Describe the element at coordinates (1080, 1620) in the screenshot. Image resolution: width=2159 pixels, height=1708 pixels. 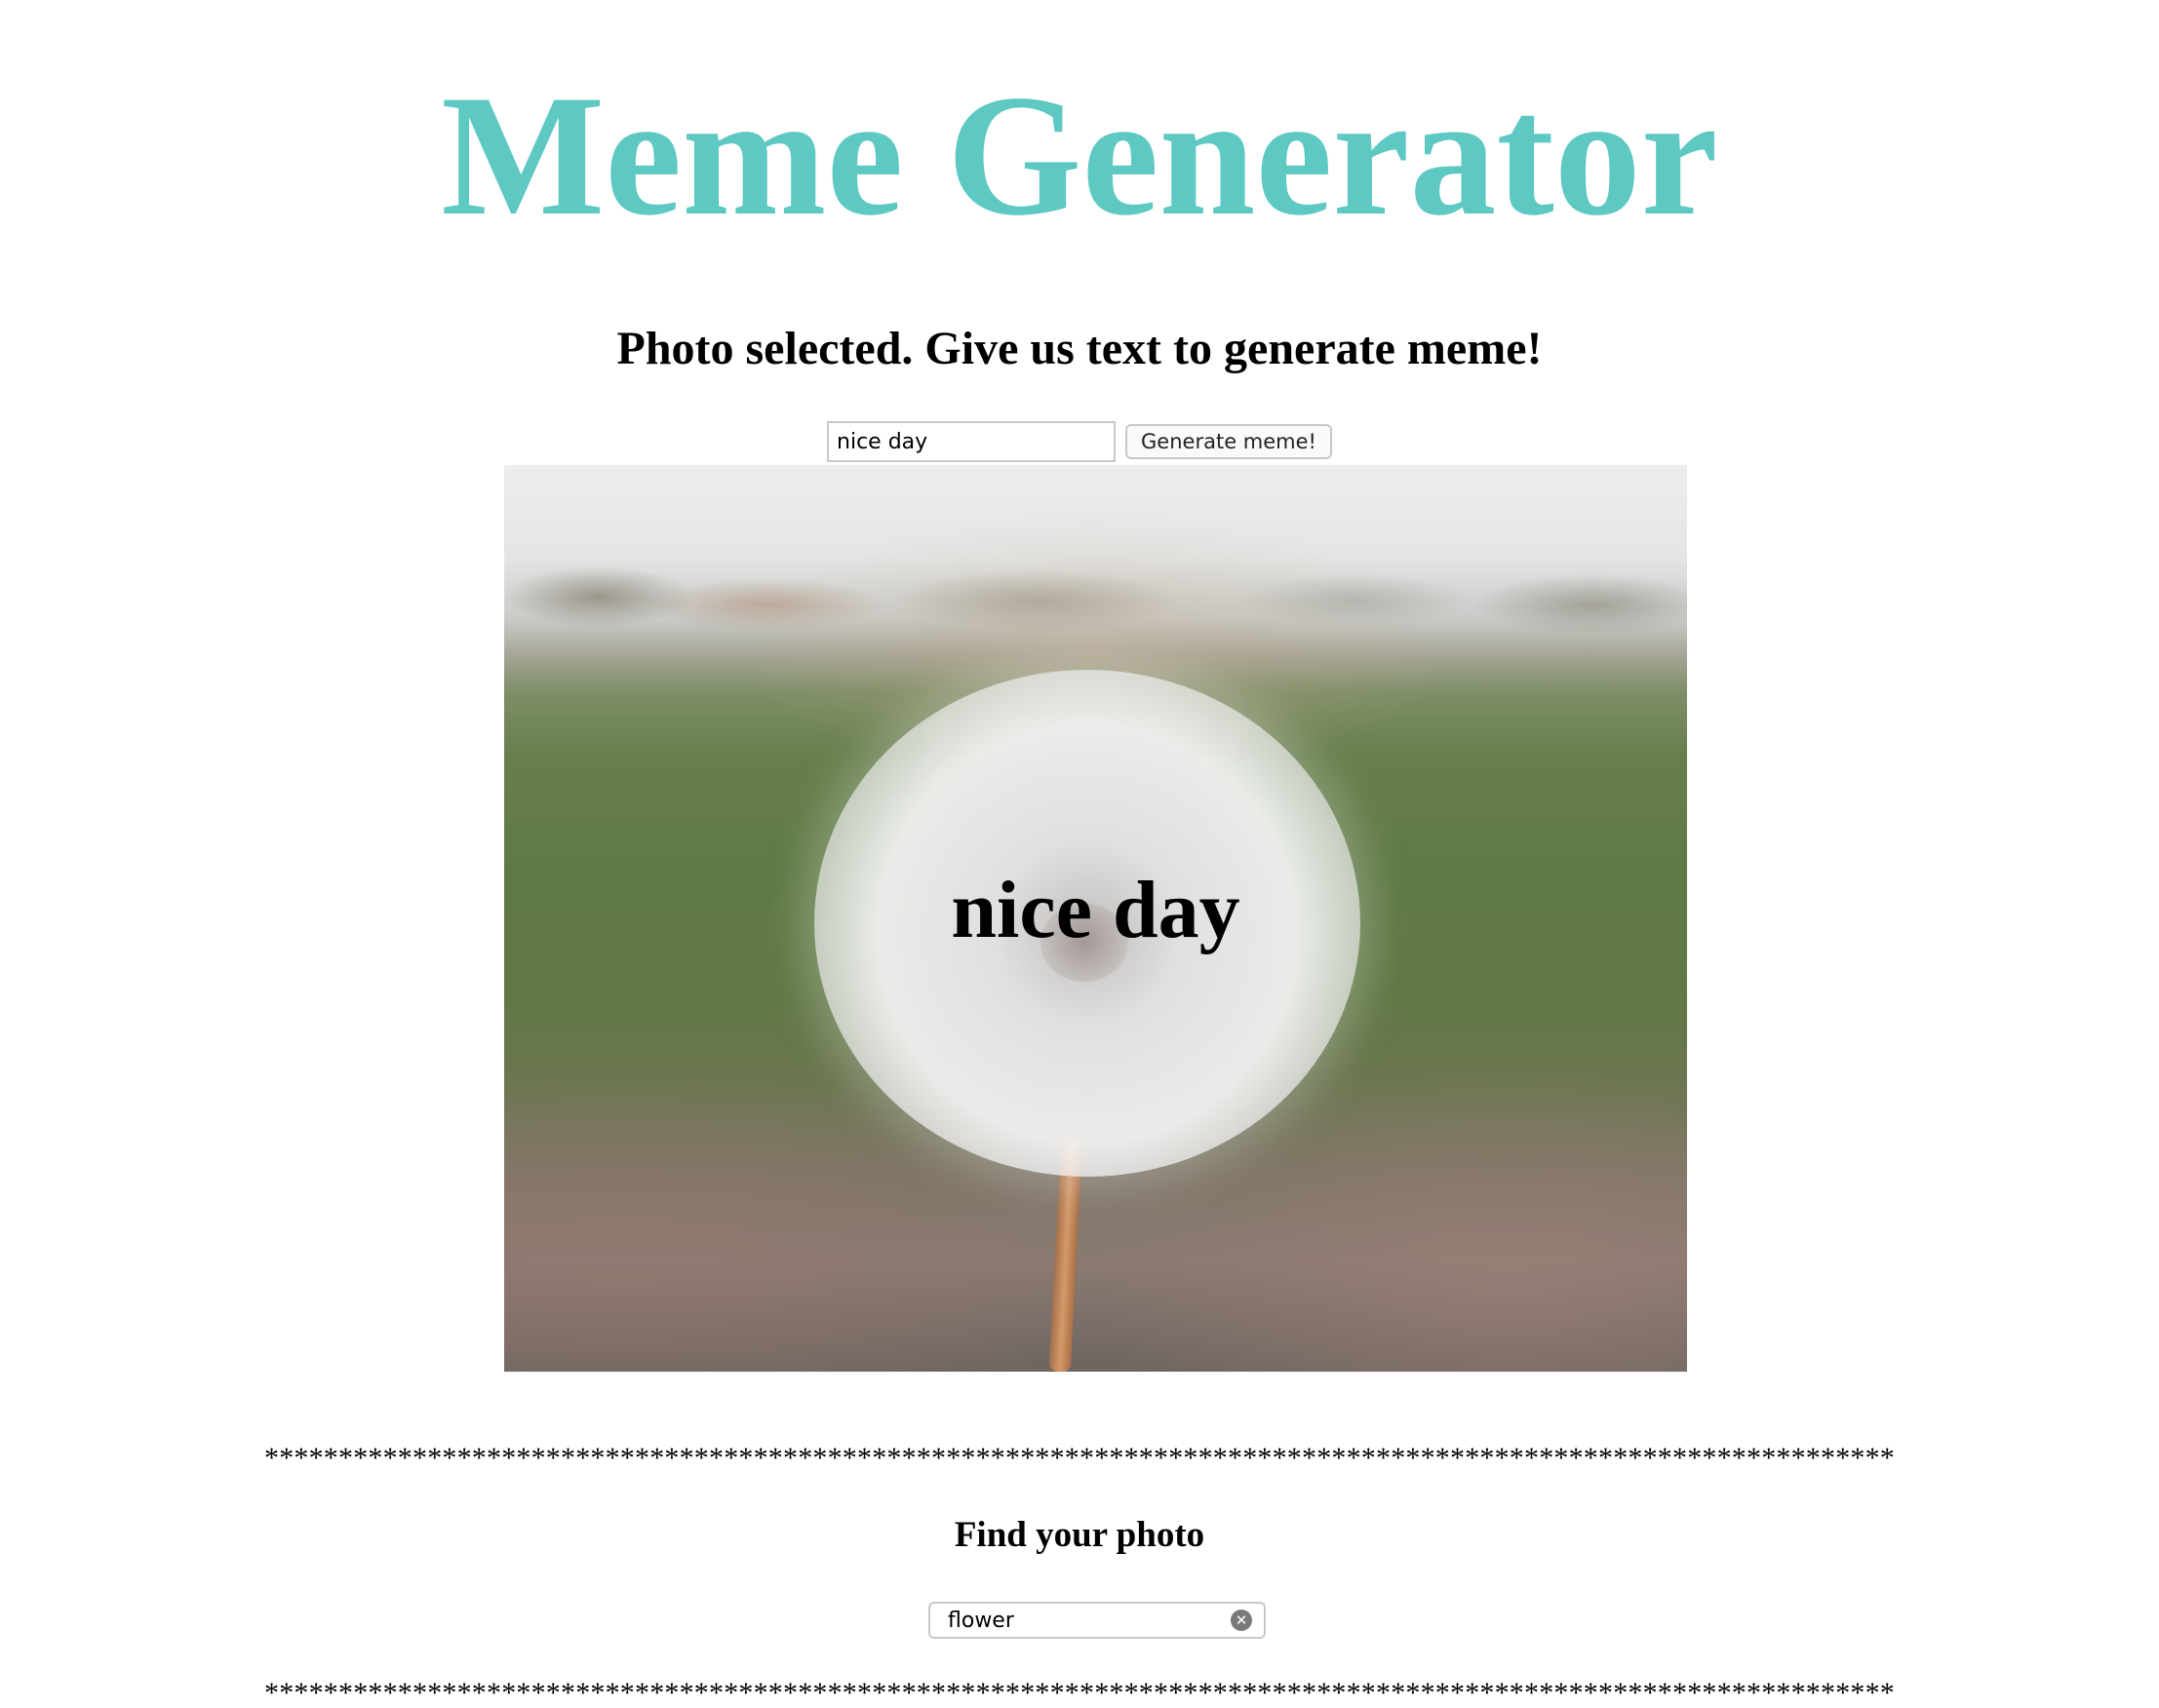
I see `photo-search-input` at that location.